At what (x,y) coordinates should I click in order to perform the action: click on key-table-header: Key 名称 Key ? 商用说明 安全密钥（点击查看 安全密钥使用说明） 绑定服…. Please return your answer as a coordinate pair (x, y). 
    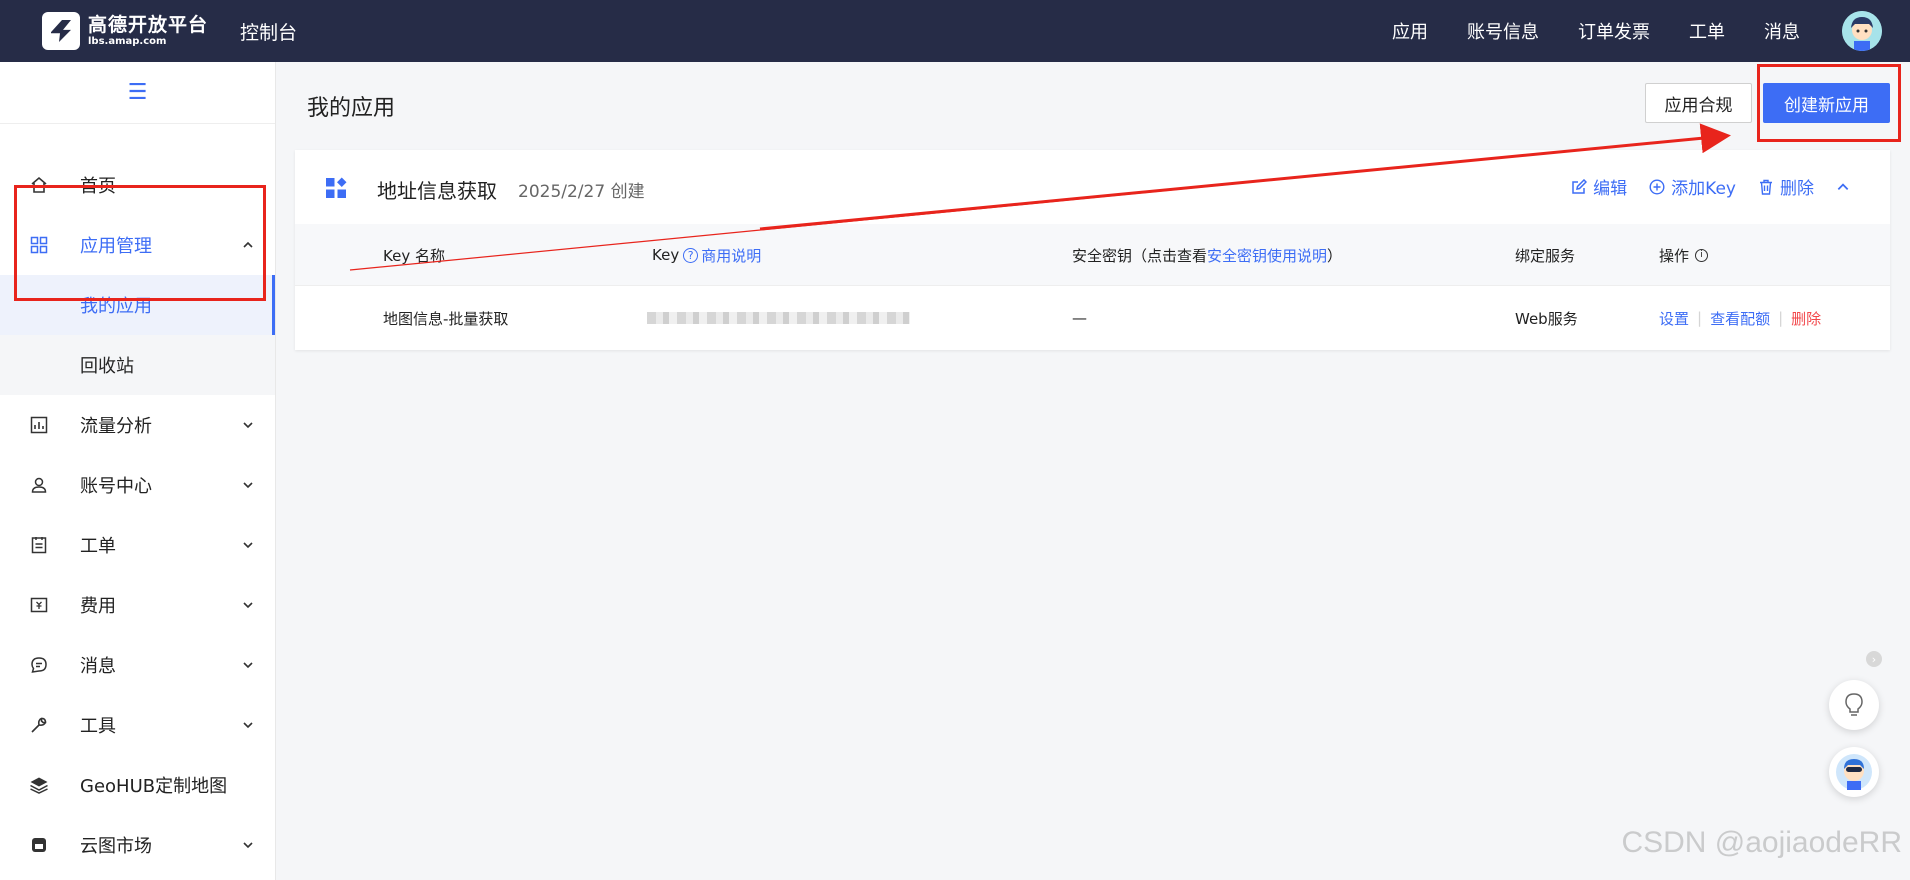
    Looking at the image, I should click on (1092, 255).